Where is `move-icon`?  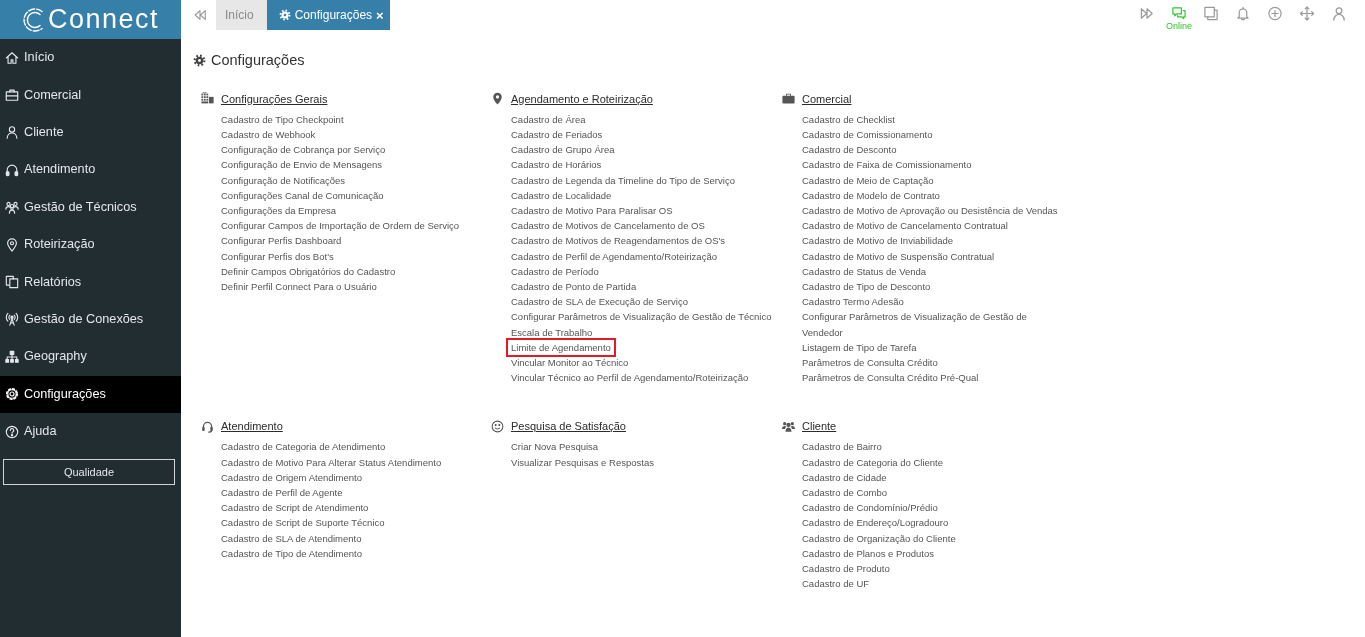
move-icon is located at coordinates (1307, 13).